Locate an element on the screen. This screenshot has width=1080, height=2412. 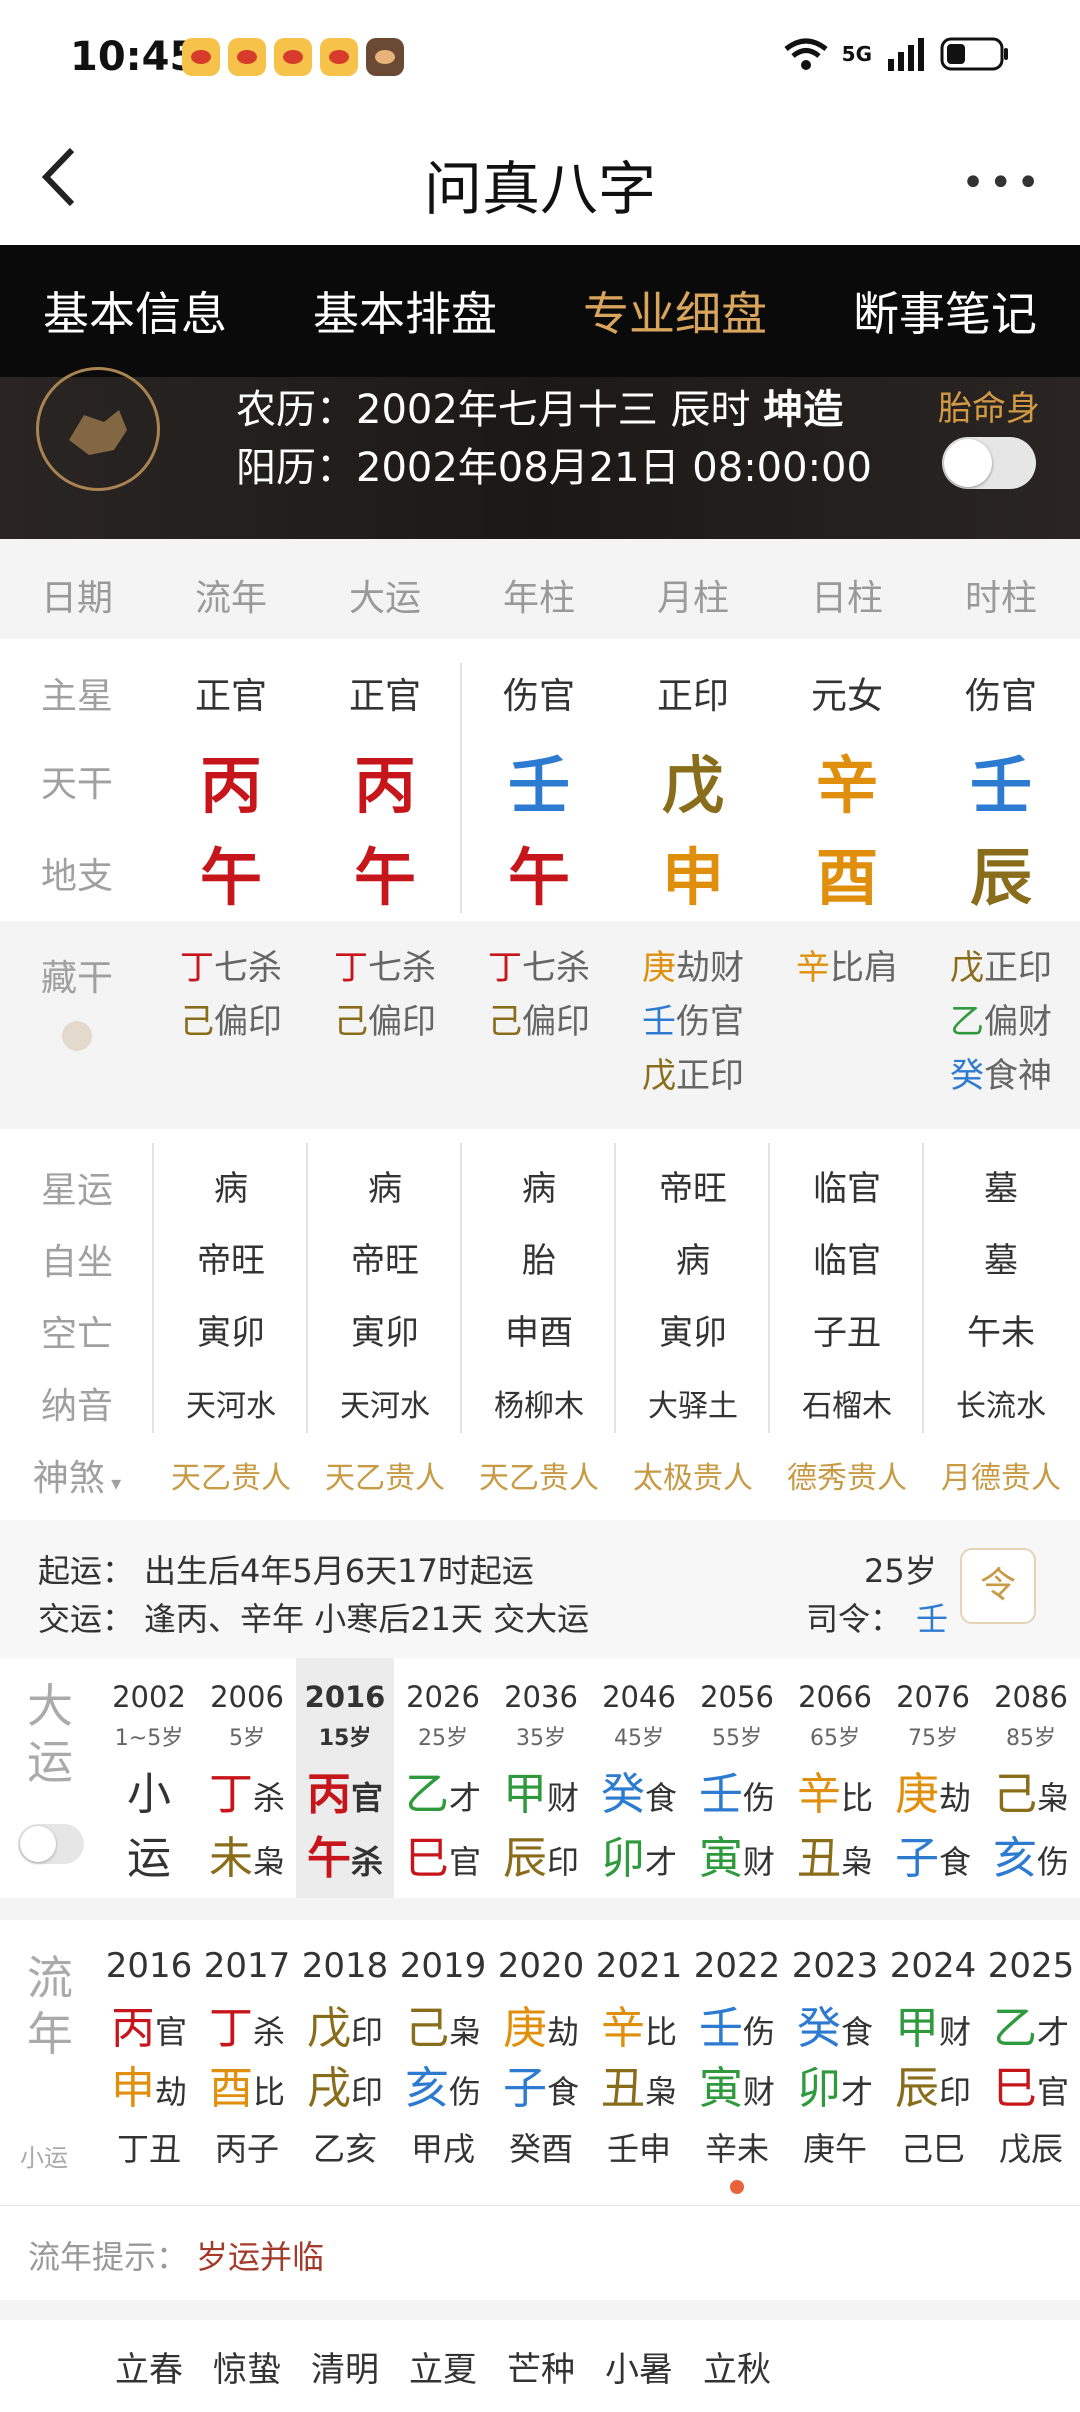
jieqi-item: 立夏 is located at coordinates (443, 2366).